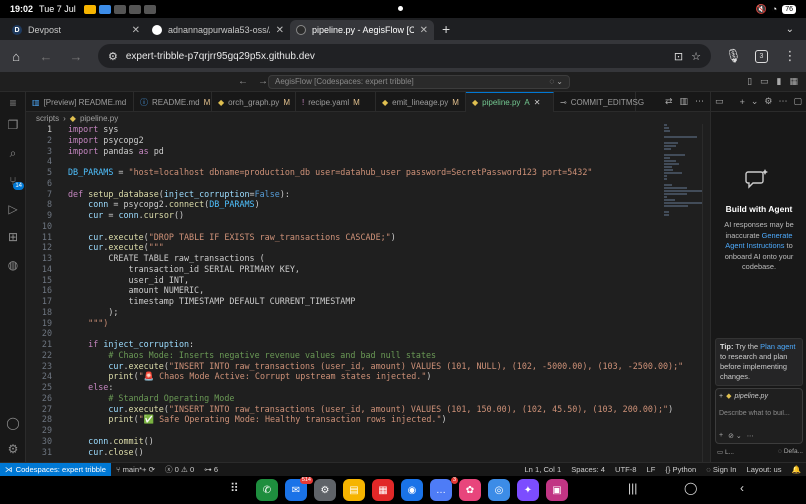  I want to click on toggle-panel-icon: ▭, so click(764, 81).